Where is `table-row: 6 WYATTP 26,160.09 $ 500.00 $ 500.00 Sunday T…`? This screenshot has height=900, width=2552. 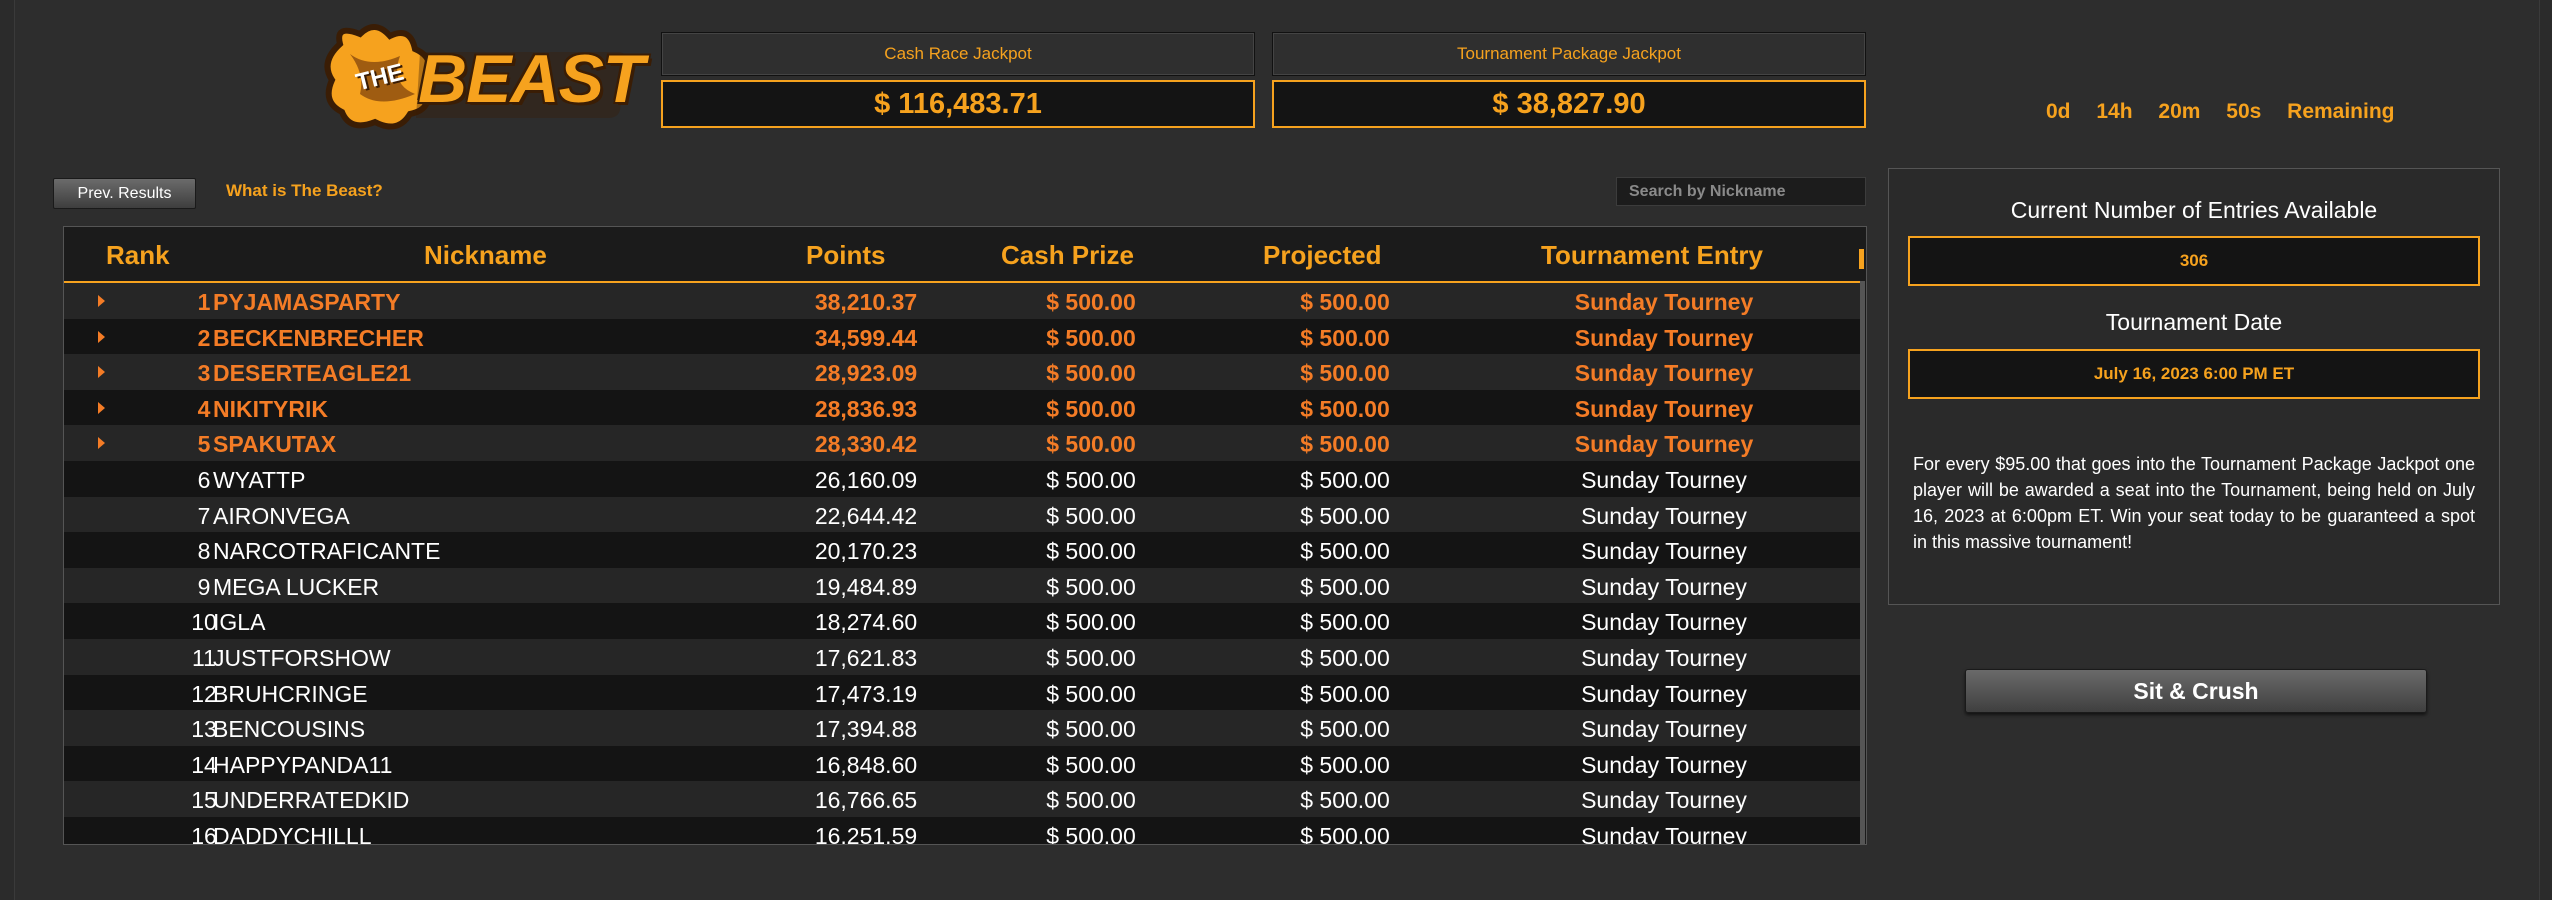 table-row: 6 WYATTP 26,160.09 $ 500.00 $ 500.00 Sunday T… is located at coordinates (964, 478).